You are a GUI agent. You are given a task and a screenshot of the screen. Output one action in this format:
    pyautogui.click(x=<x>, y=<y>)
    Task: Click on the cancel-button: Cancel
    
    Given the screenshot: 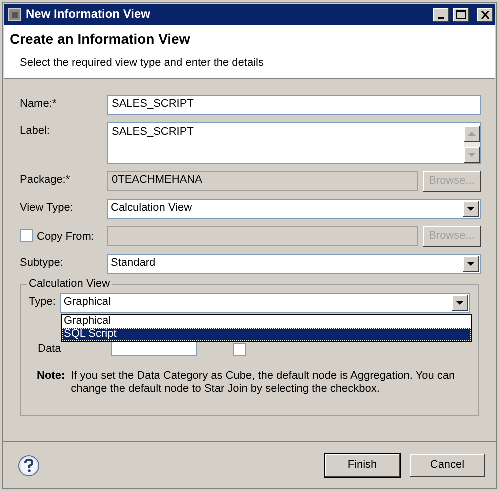 What is the action you would take?
    pyautogui.click(x=447, y=465)
    